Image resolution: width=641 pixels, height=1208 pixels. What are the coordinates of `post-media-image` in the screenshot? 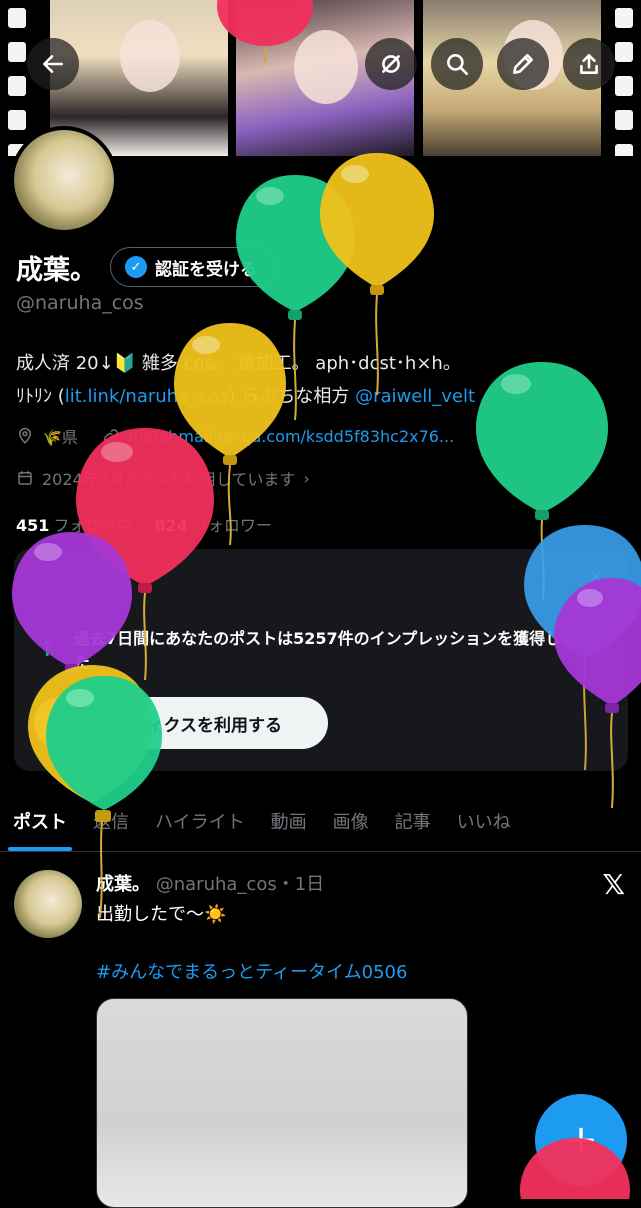 It's located at (282, 1103).